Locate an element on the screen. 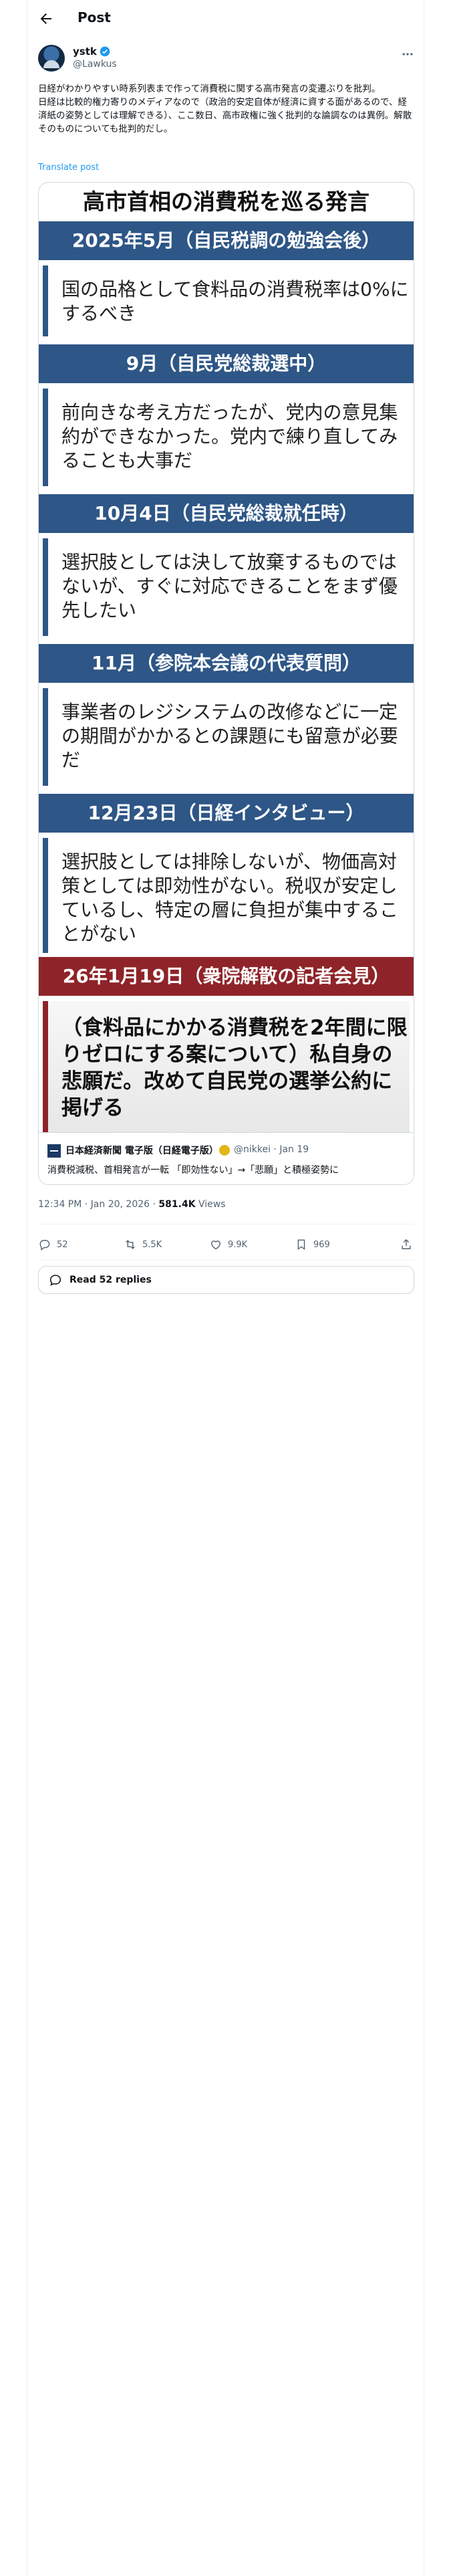 This screenshot has width=451, height=2576. read-replies-label: Read 52 replies is located at coordinates (110, 1280).